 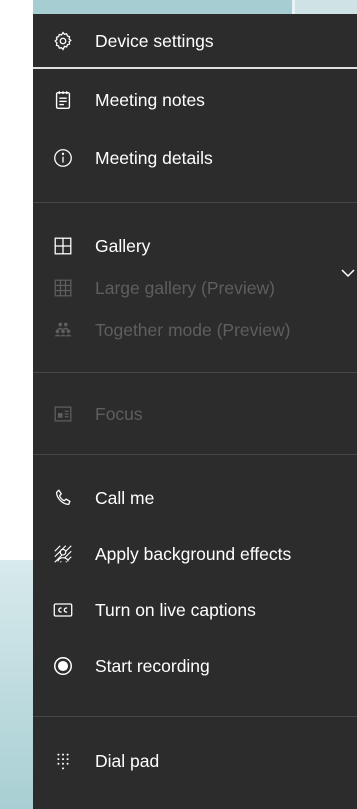 I want to click on menu-item-label: Apply background effects, so click(x=193, y=553).